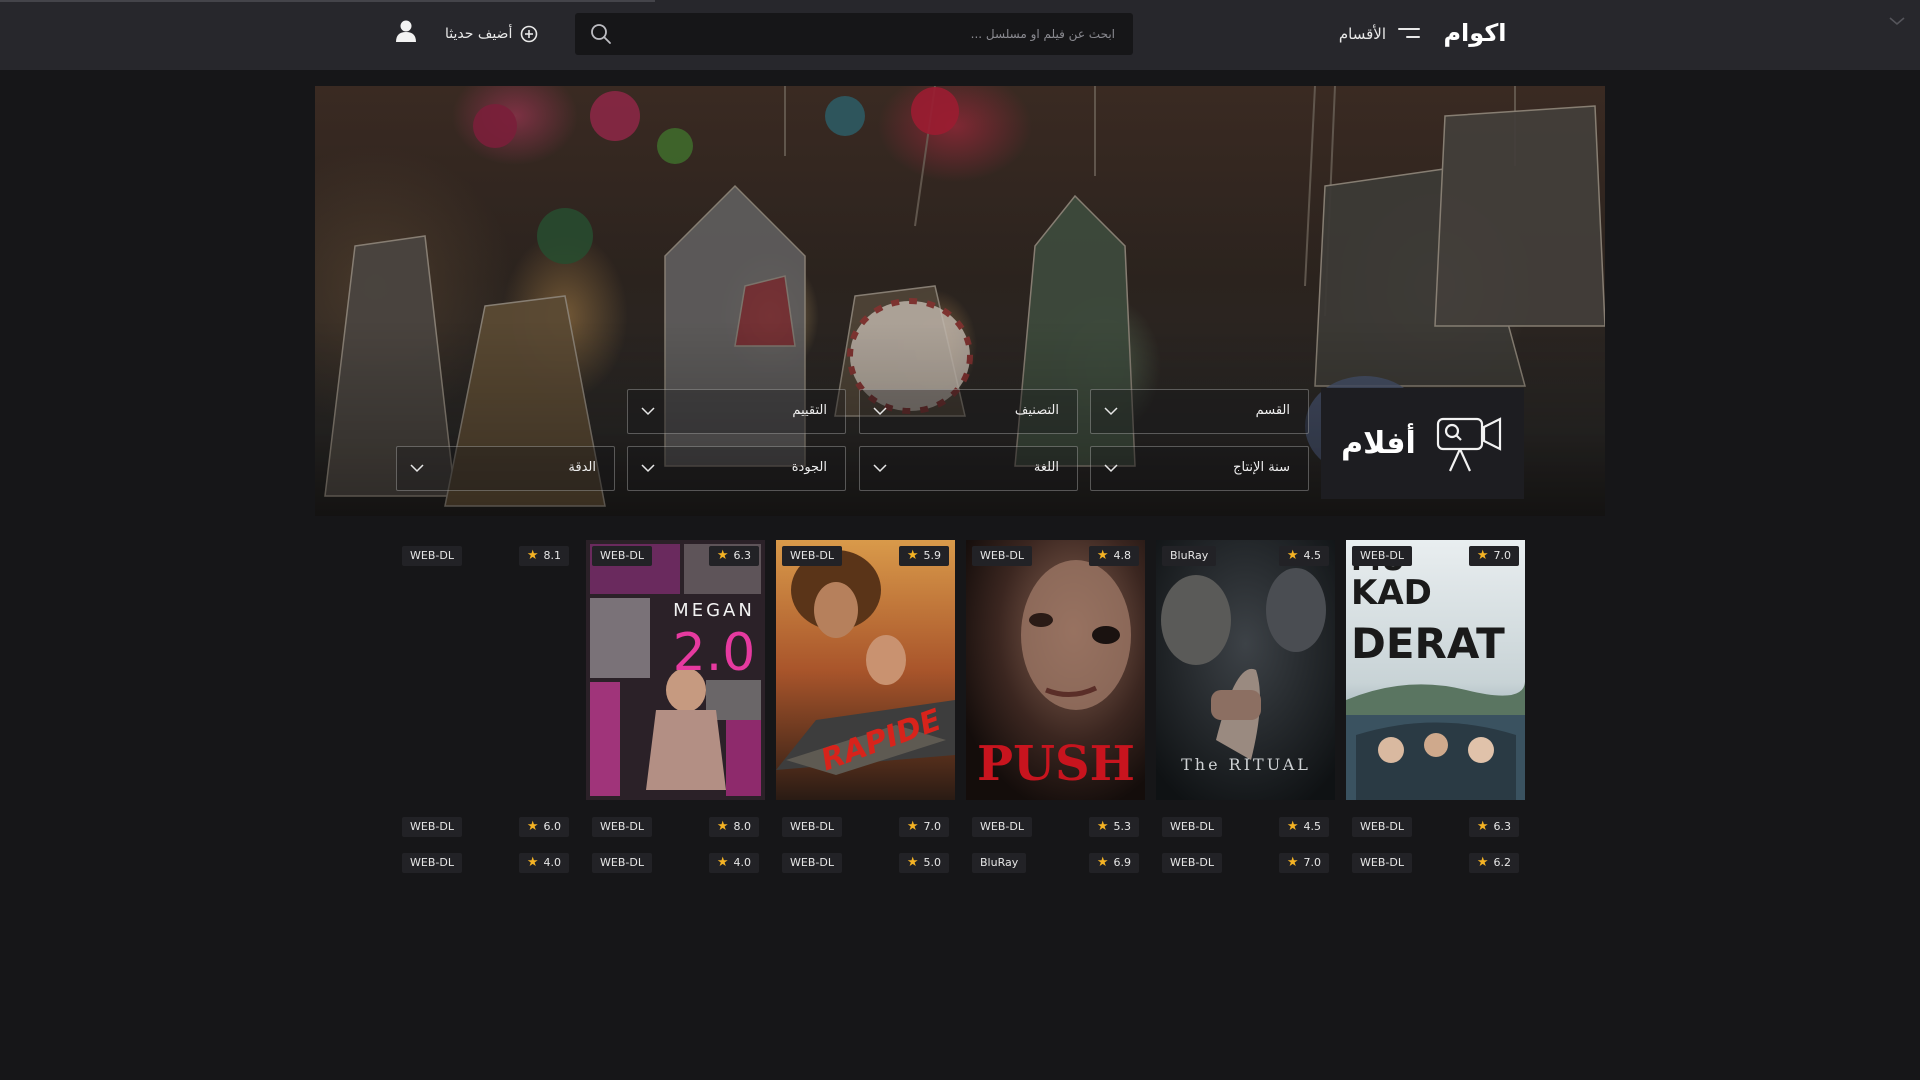  What do you see at coordinates (485, 827) in the screenshot?
I see `movie-card: WEB-DL ★ 6.0` at bounding box center [485, 827].